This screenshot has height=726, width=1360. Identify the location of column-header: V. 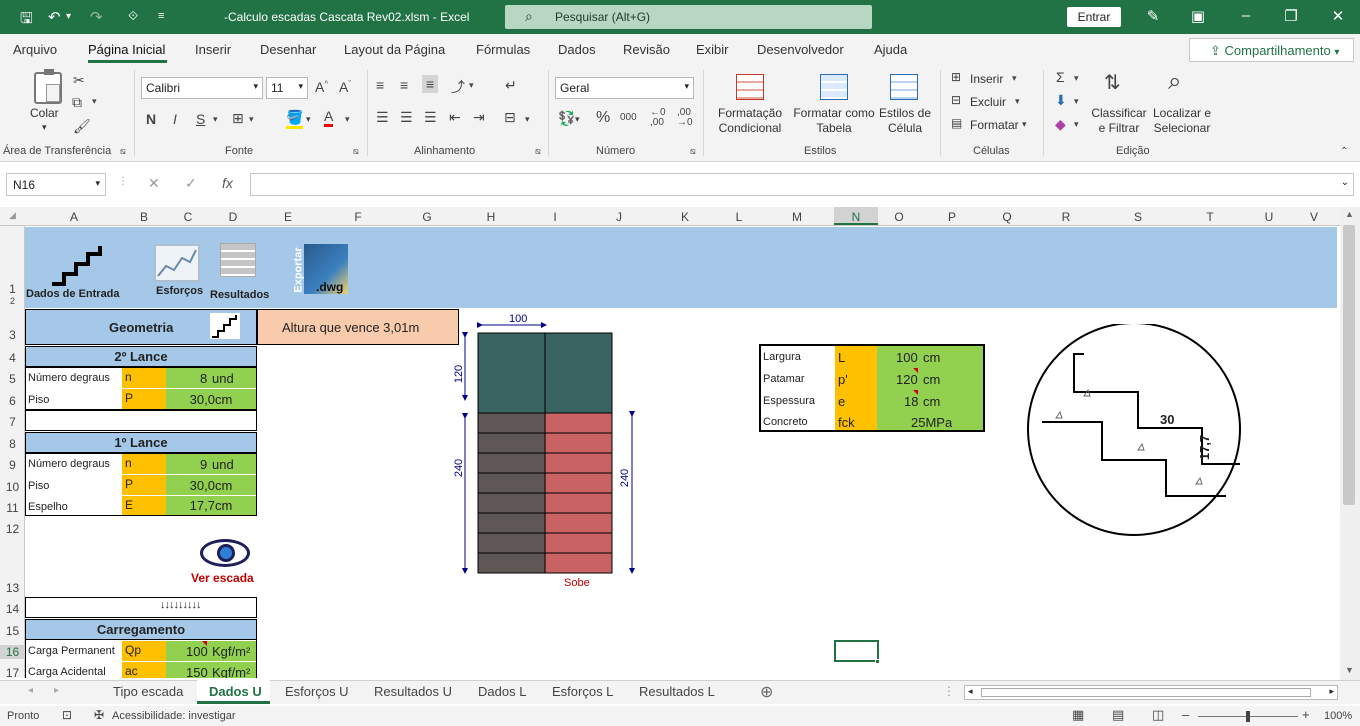
(1314, 217).